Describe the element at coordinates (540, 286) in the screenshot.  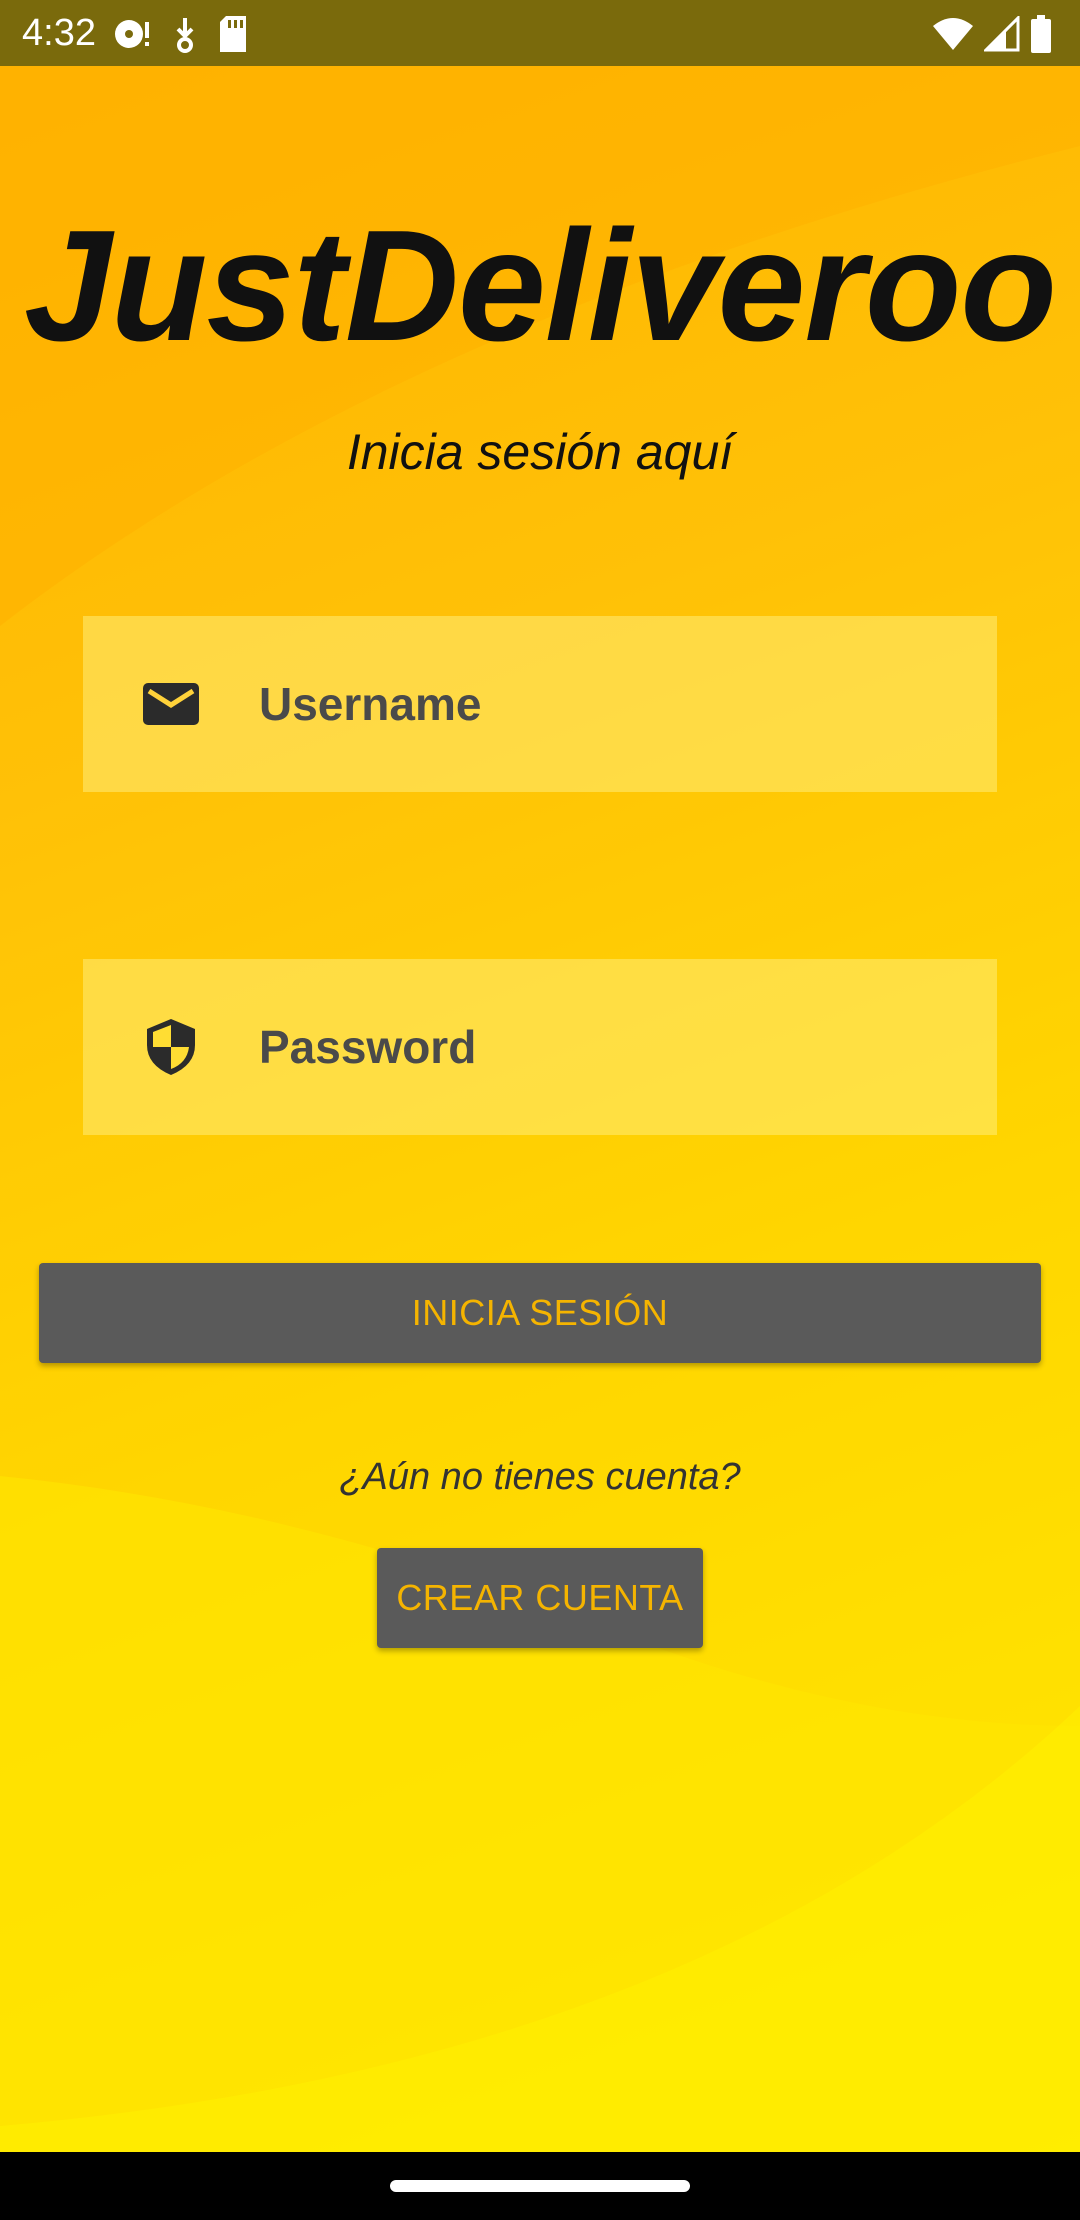
I see `app-title: JustDeliveroo` at that location.